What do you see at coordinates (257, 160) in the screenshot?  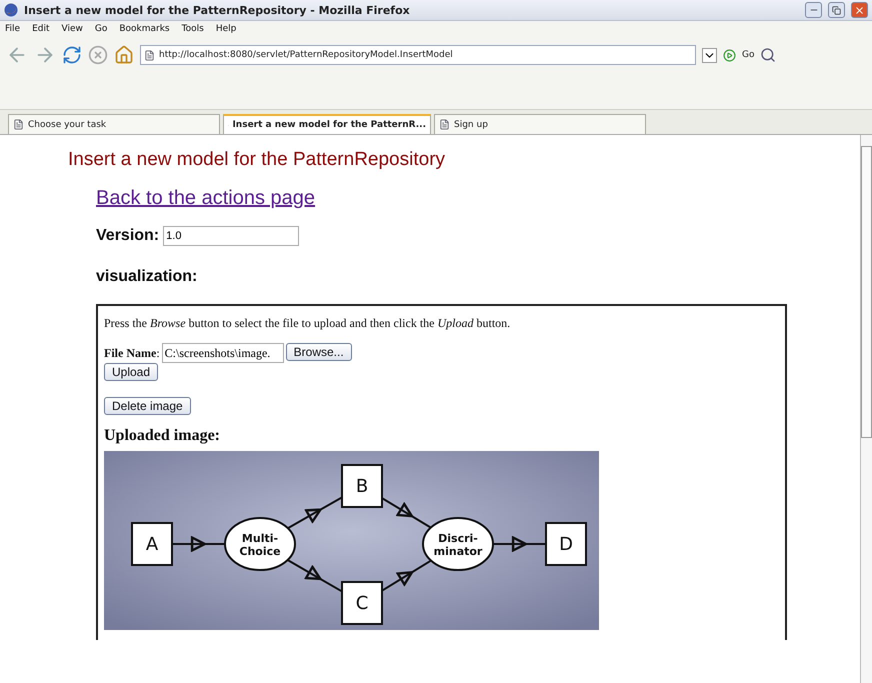 I see `page-heading: Insert a new model for the PatternRepository` at bounding box center [257, 160].